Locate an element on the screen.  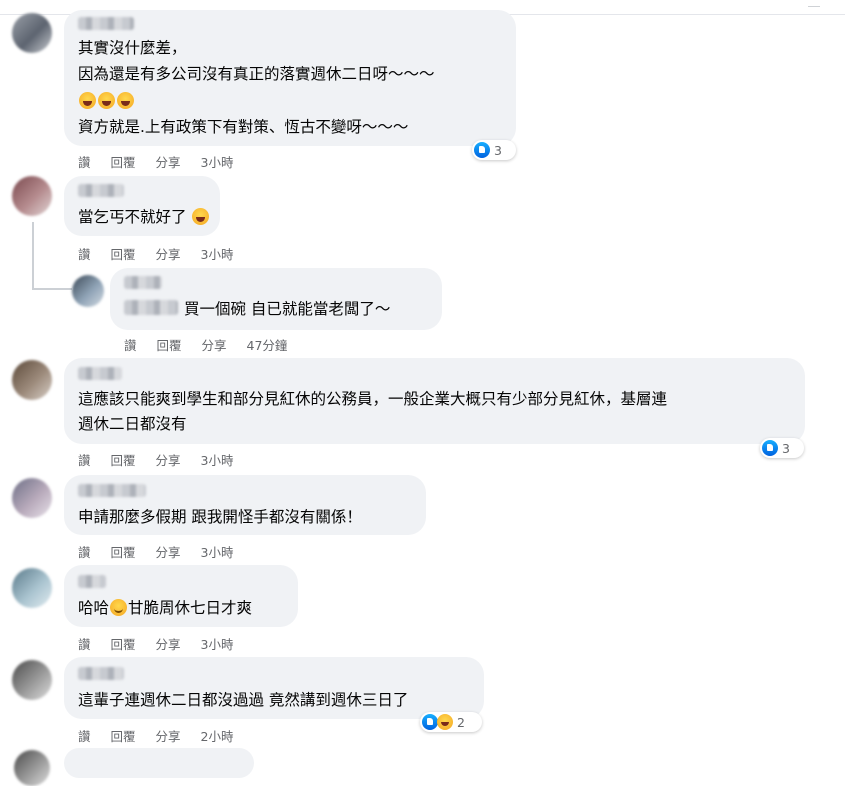
comment-actions: 讚 回覆 分享 47分鐘 is located at coordinates (205, 344).